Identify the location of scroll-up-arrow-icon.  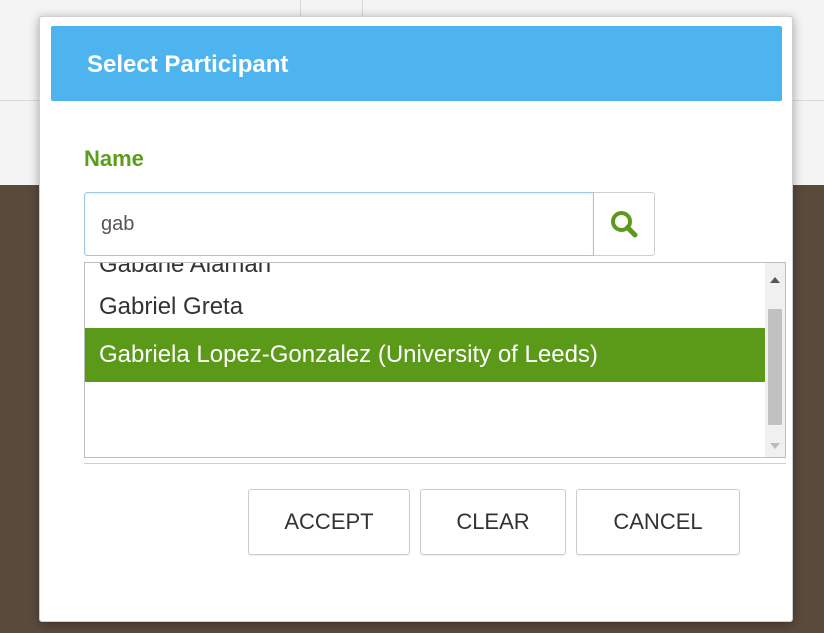
(775, 280).